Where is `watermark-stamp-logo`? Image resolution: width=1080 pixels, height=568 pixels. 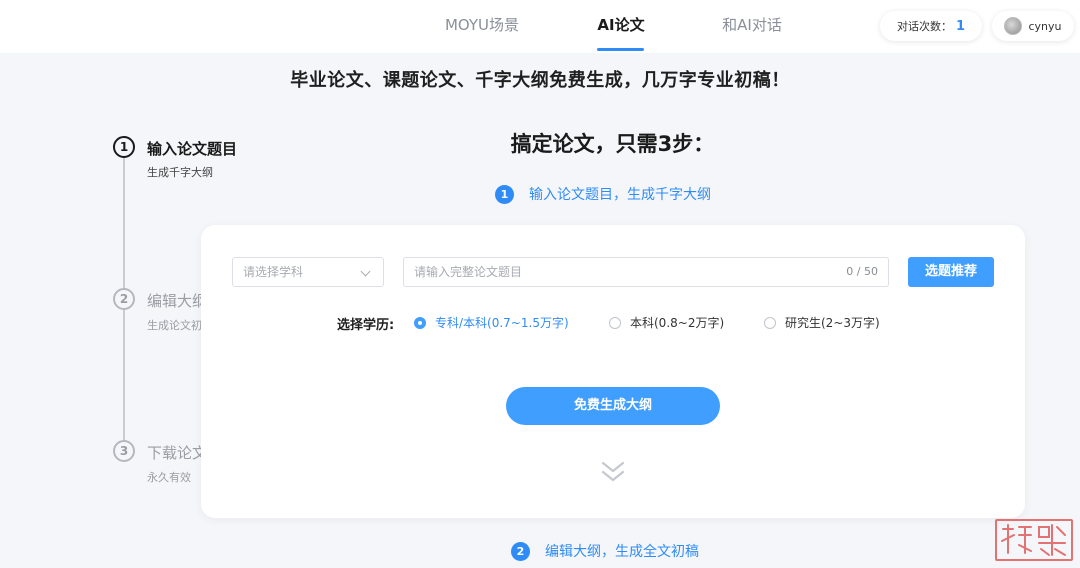 watermark-stamp-logo is located at coordinates (1034, 540).